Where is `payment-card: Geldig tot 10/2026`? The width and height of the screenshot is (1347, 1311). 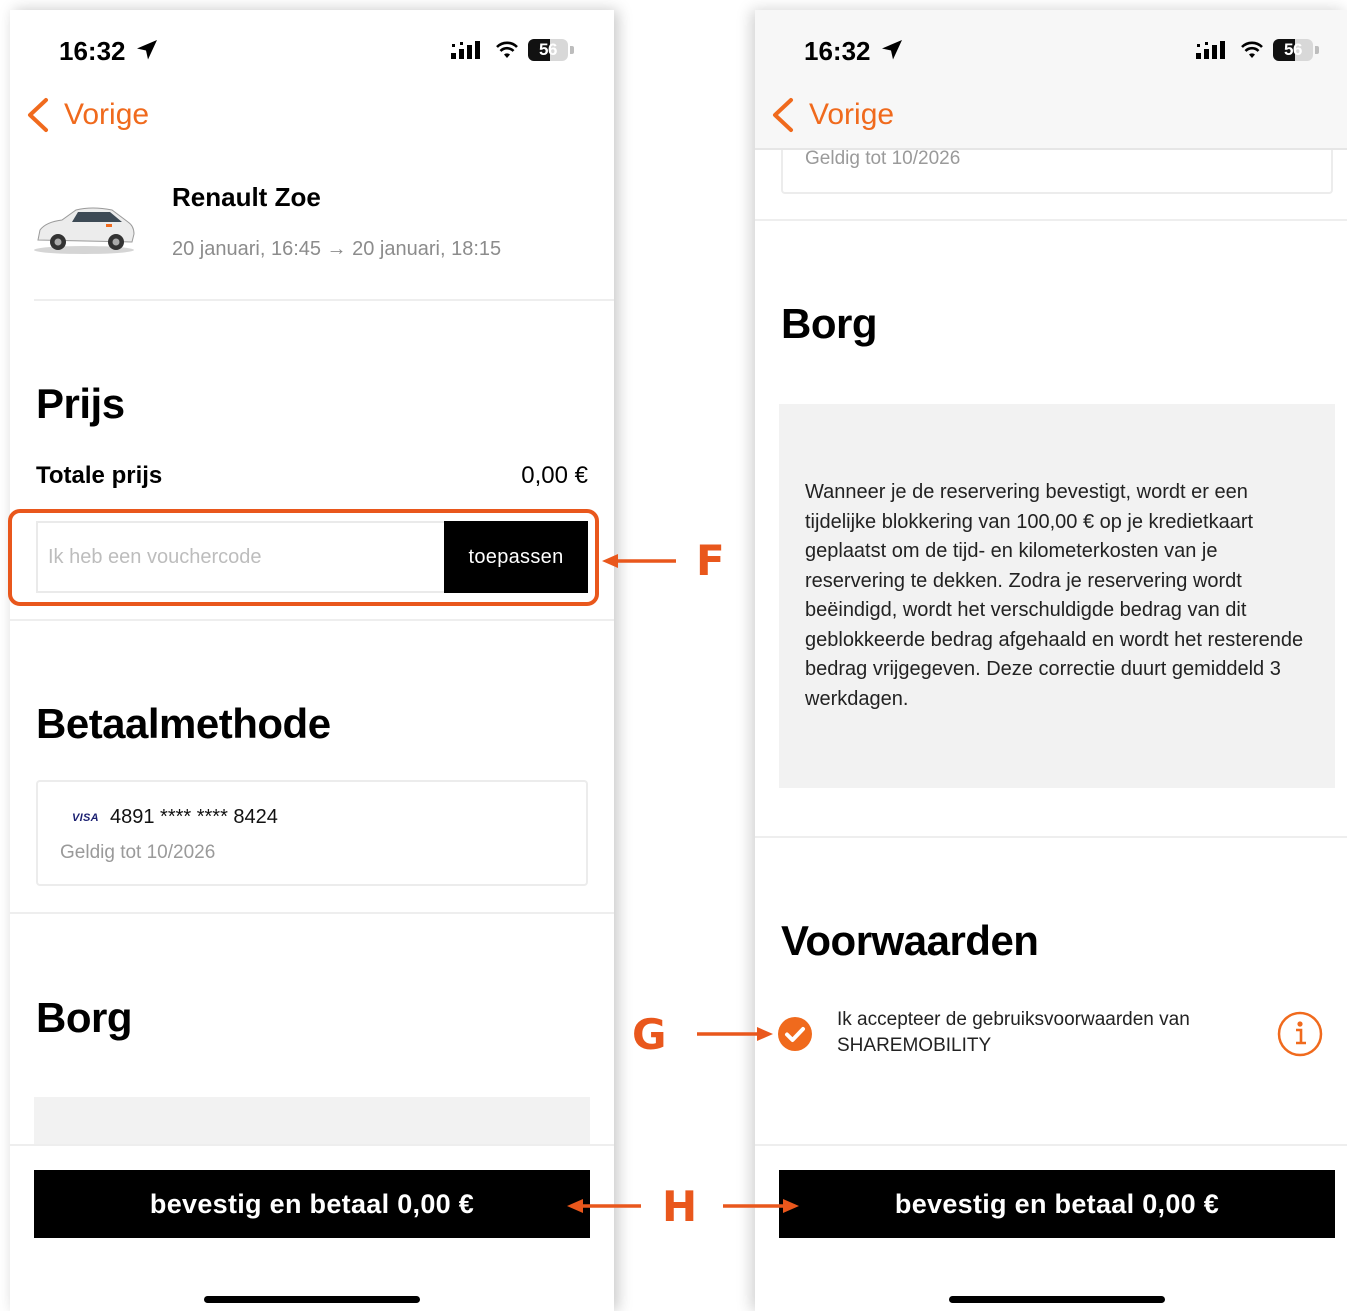
payment-card: Geldig tot 10/2026 is located at coordinates (1057, 171).